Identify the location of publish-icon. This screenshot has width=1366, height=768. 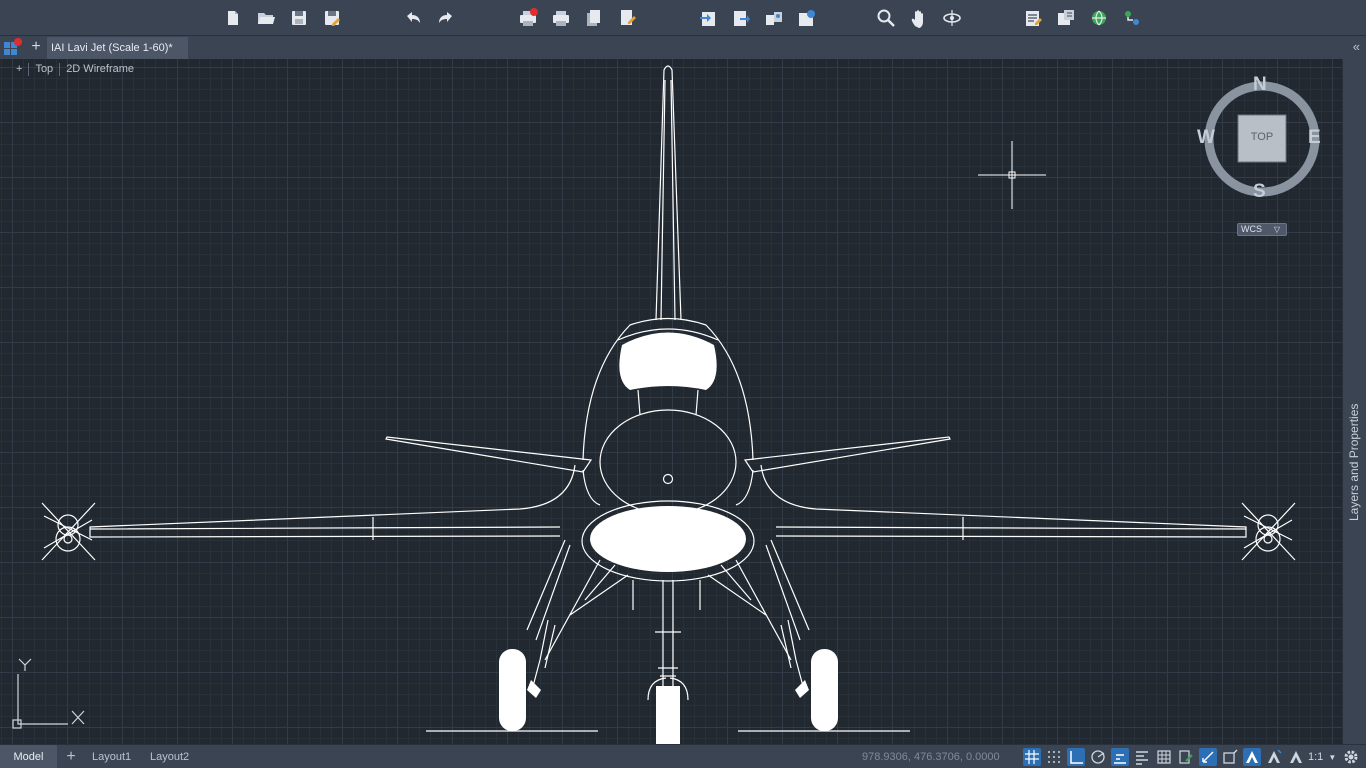
(594, 18).